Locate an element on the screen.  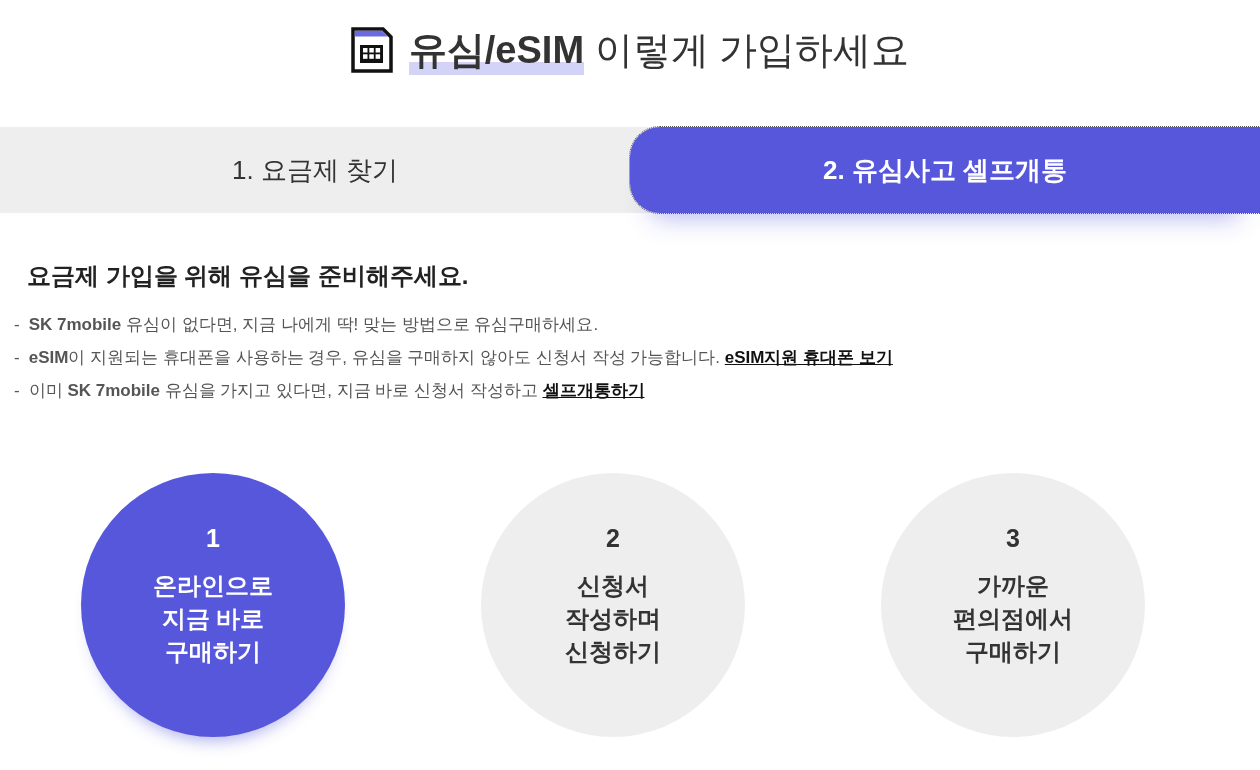
tab: 2. 유심사고 셀프개통 is located at coordinates (945, 170).